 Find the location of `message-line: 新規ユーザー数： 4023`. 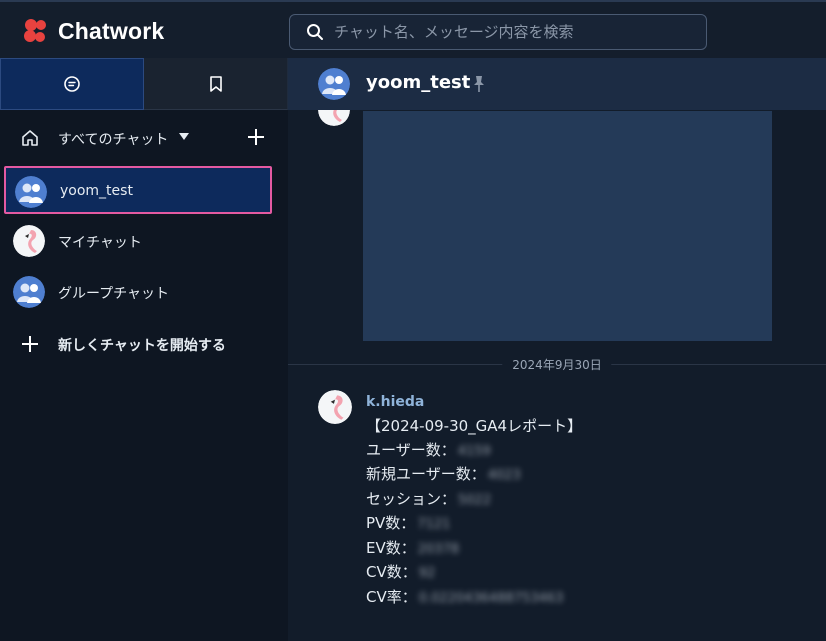

message-line: 新規ユーザー数： 4023 is located at coordinates (443, 474).